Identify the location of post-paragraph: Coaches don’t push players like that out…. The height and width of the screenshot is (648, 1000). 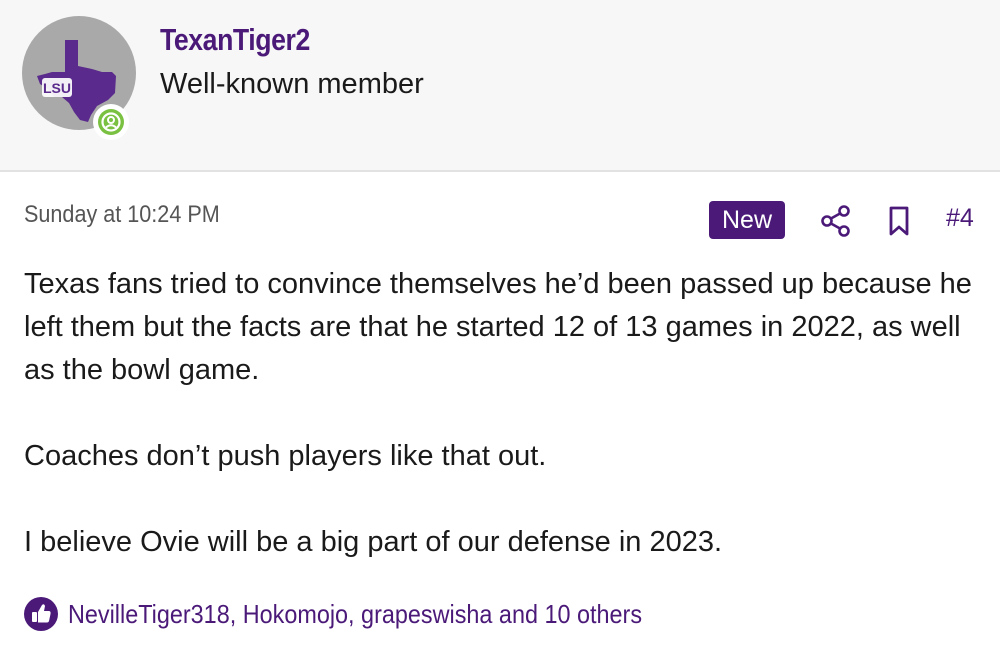
(285, 456).